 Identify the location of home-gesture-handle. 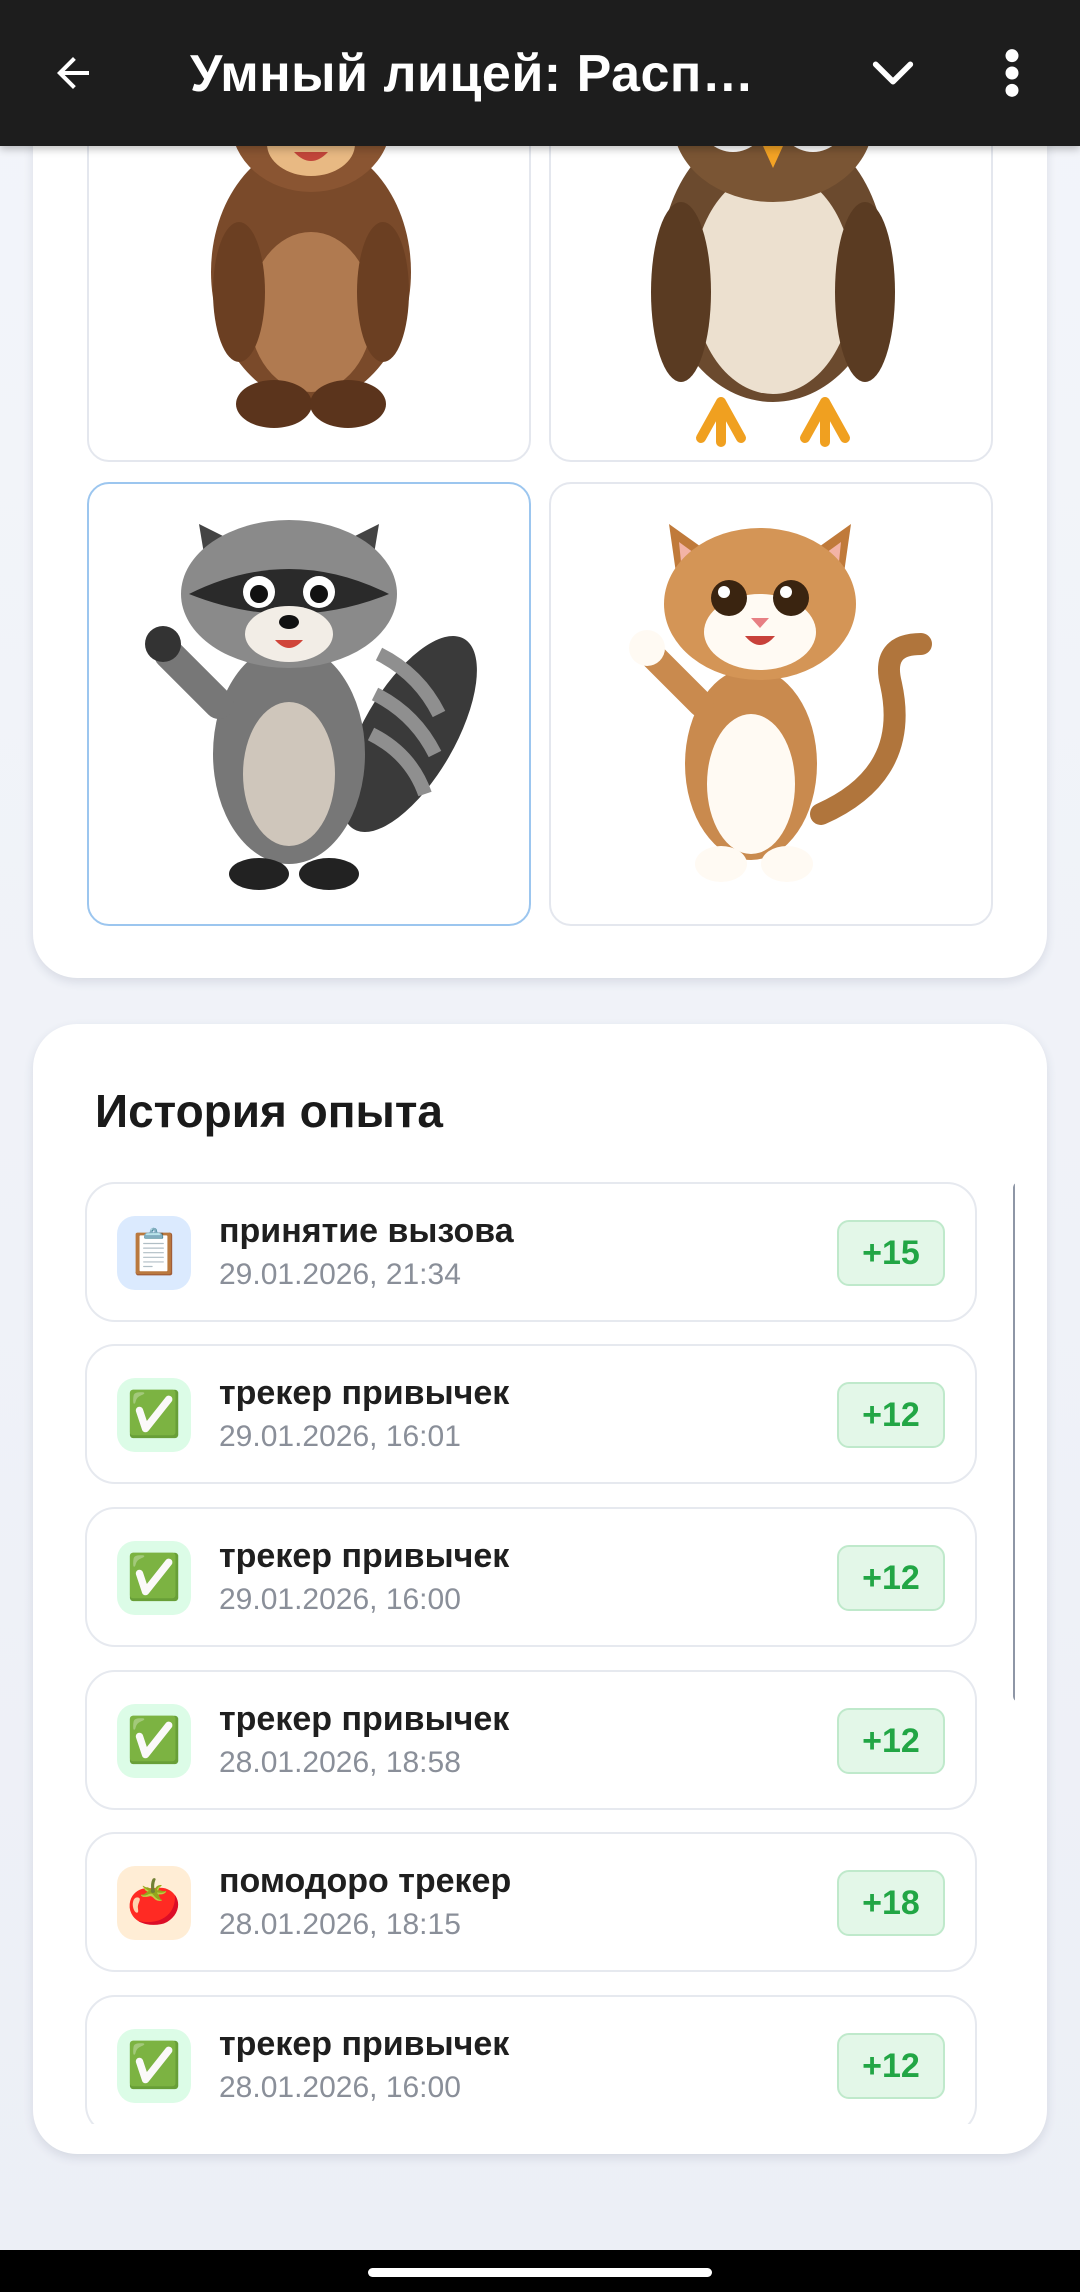
(540, 2272).